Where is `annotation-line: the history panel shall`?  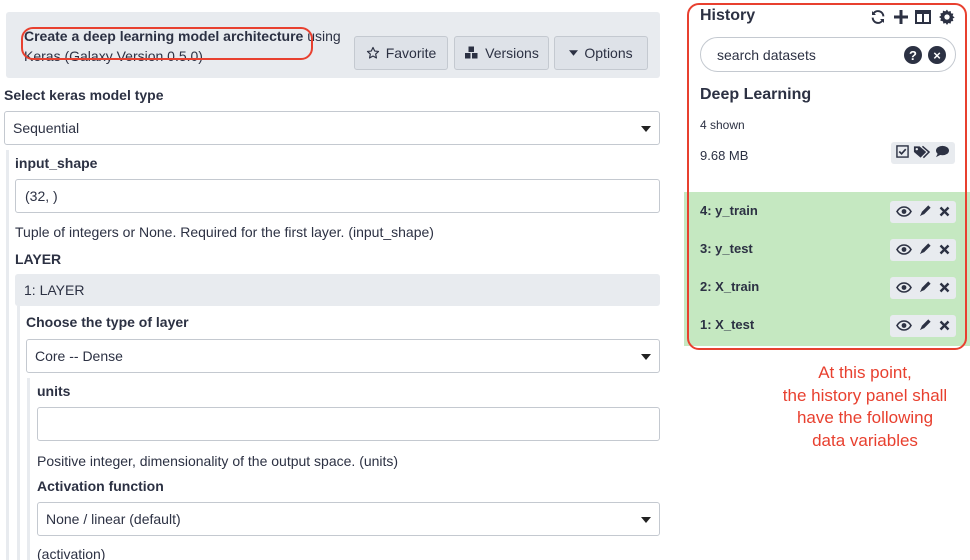 annotation-line: the history panel shall is located at coordinates (865, 395).